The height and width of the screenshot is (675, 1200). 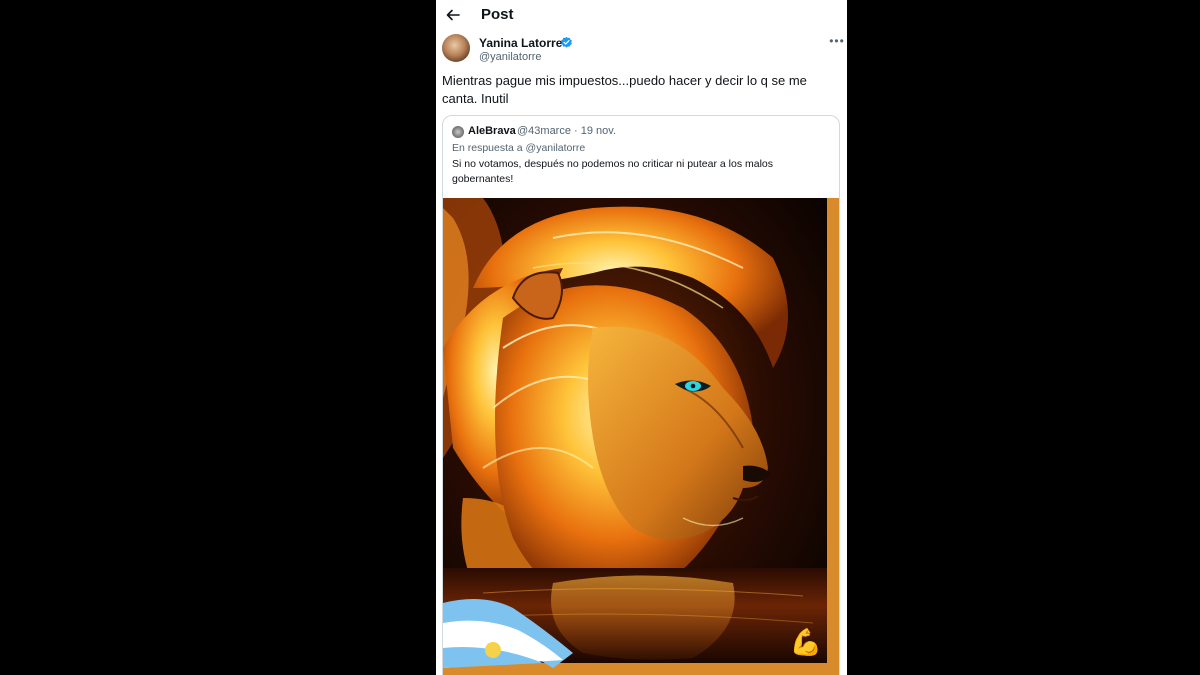 What do you see at coordinates (493, 650) in the screenshot?
I see `sun-of-may-icon` at bounding box center [493, 650].